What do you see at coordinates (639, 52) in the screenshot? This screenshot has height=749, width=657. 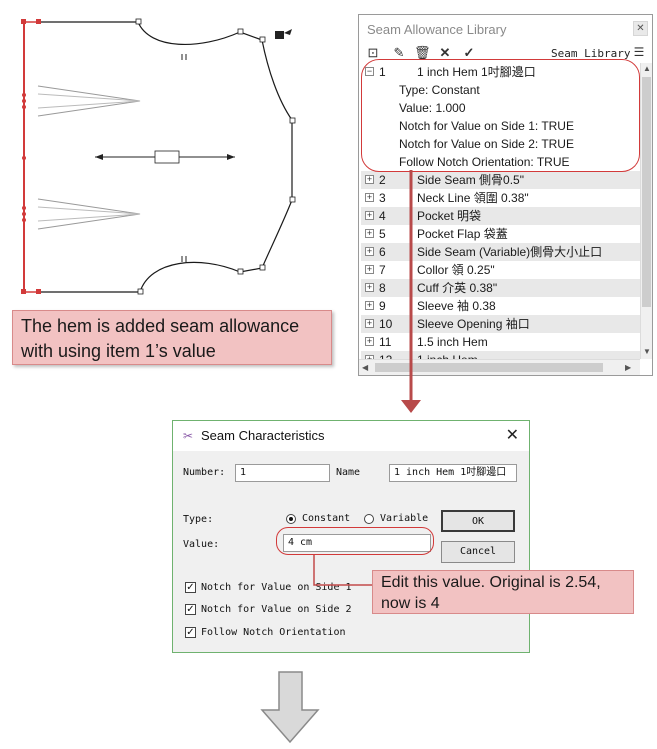 I see `menu-icon: ☰` at bounding box center [639, 52].